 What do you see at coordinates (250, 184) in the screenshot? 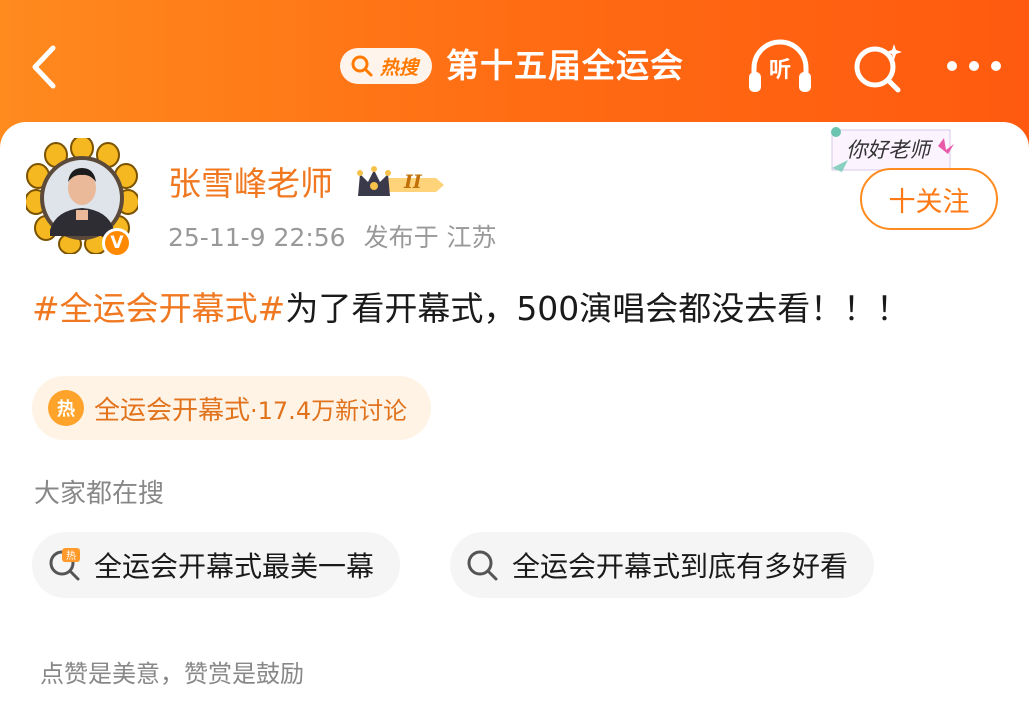
I see `author-name: 张雪峰老师` at bounding box center [250, 184].